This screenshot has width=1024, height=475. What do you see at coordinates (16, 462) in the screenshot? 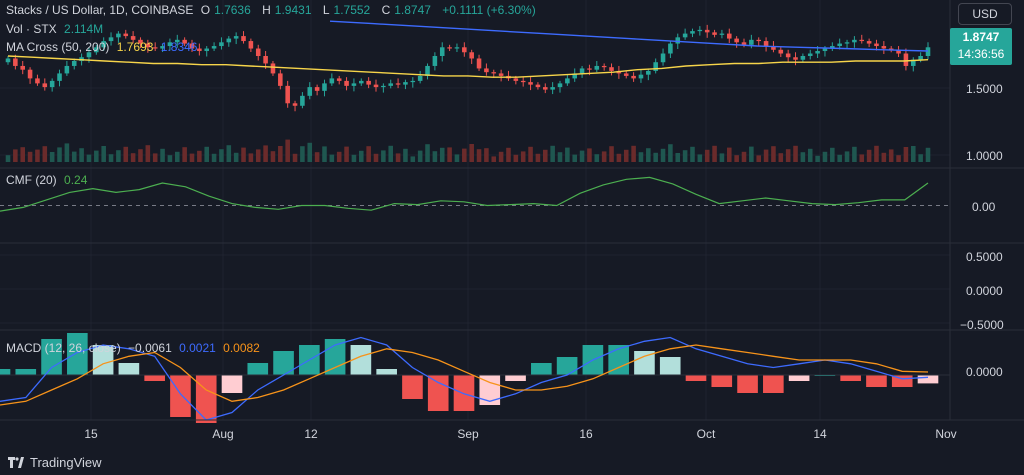
I see `tradingview-logo-icon` at bounding box center [16, 462].